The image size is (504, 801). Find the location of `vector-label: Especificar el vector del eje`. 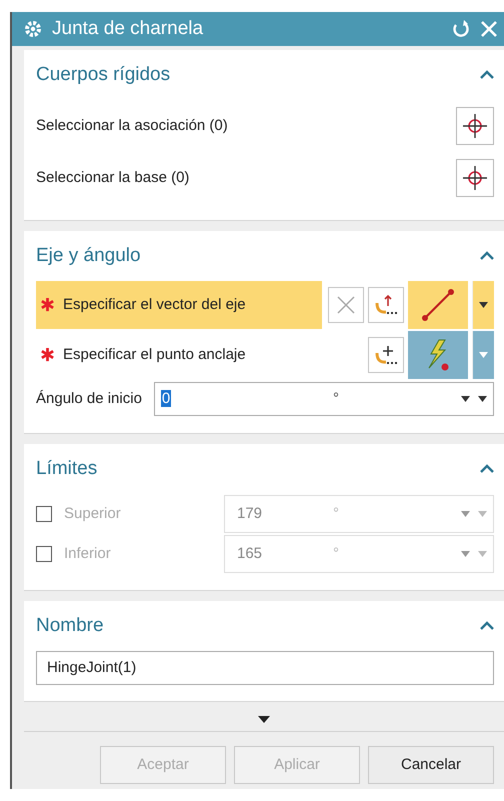

vector-label: Especificar el vector del eje is located at coordinates (154, 305).